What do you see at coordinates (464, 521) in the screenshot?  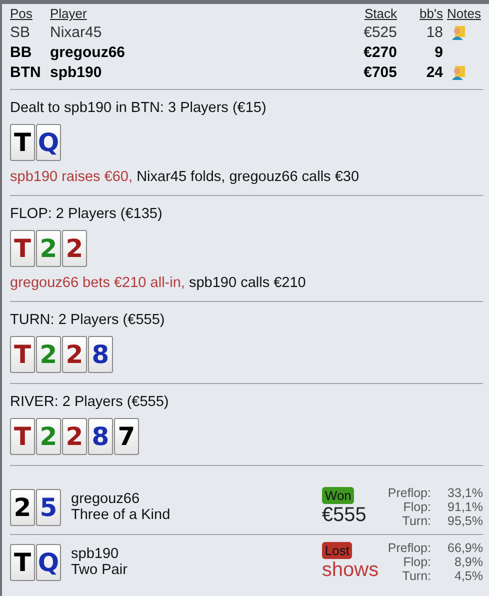 I see `equity-value: 95,5%` at bounding box center [464, 521].